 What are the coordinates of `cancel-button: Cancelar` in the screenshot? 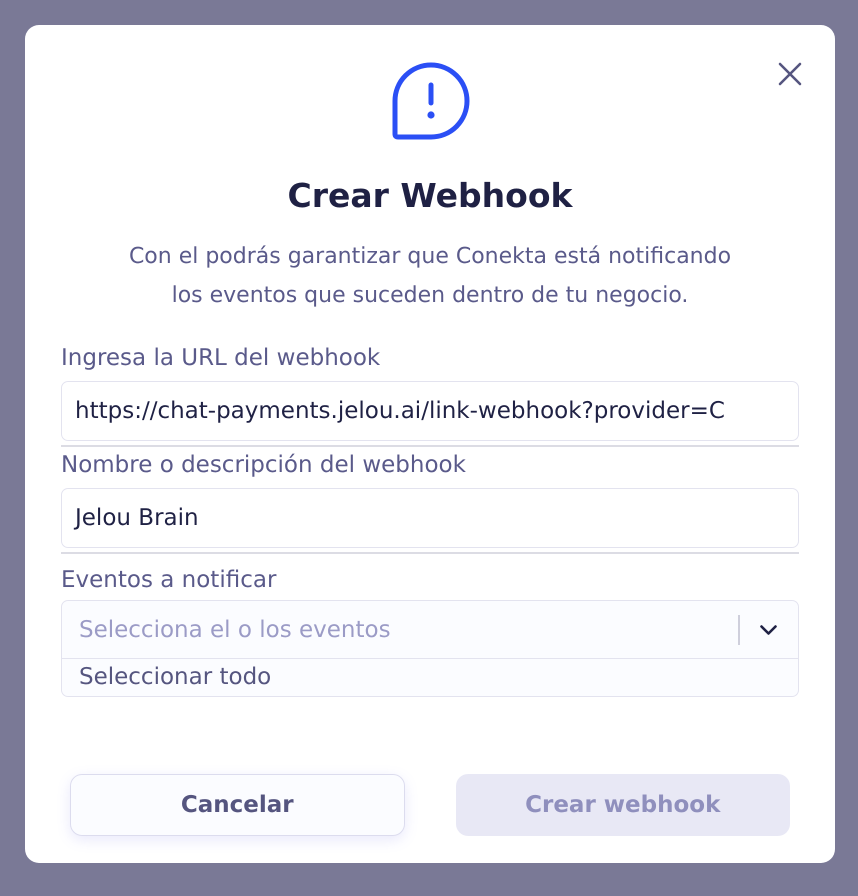 It's located at (237, 805).